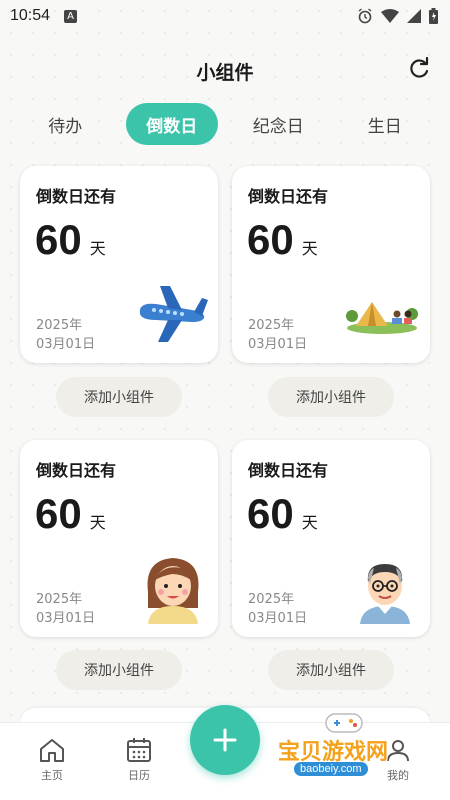 This screenshot has height=800, width=450. Describe the element at coordinates (382, 318) in the screenshot. I see `camping-illustration` at that location.